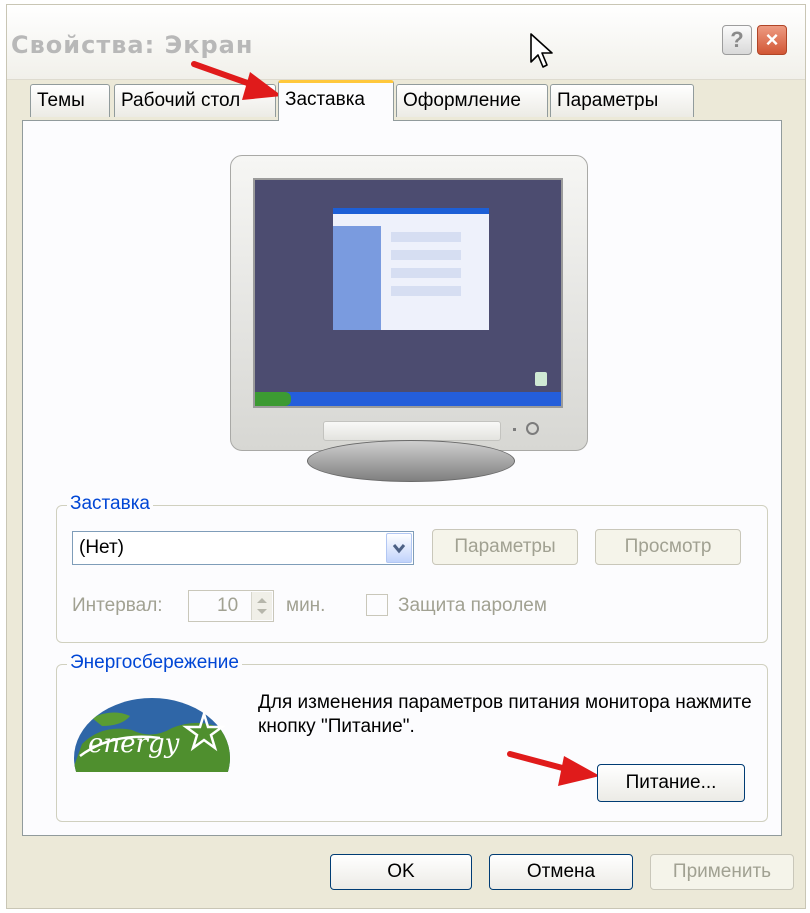 The height and width of the screenshot is (913, 810). Describe the element at coordinates (561, 872) in the screenshot. I see `cancel-button: Отмена` at that location.